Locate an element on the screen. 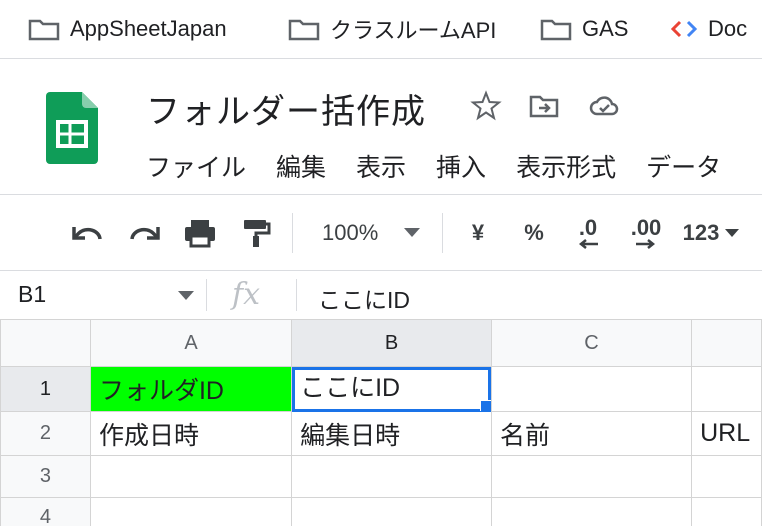  cell-b3 is located at coordinates (391, 476).